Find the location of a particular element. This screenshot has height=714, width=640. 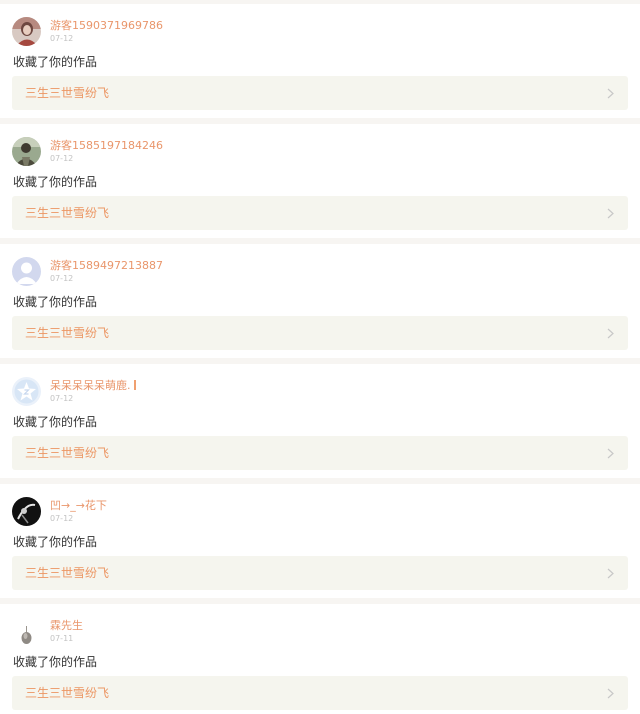

username: 呆呆呆呆呆萌鹿. is located at coordinates (93, 385).